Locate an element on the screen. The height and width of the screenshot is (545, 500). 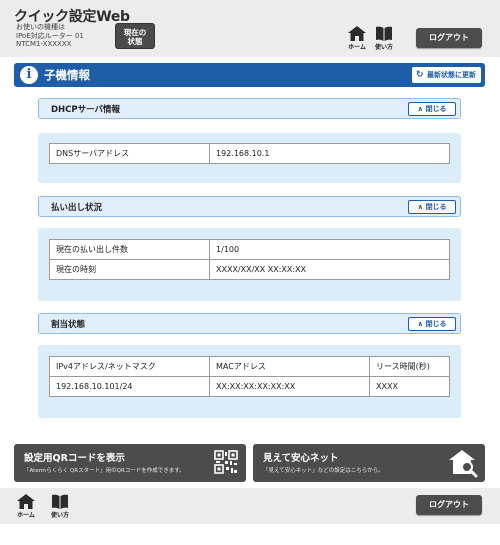
dhcp-section-header: DHCPサーバ情報 ∧ 閉じる is located at coordinates (249, 108).